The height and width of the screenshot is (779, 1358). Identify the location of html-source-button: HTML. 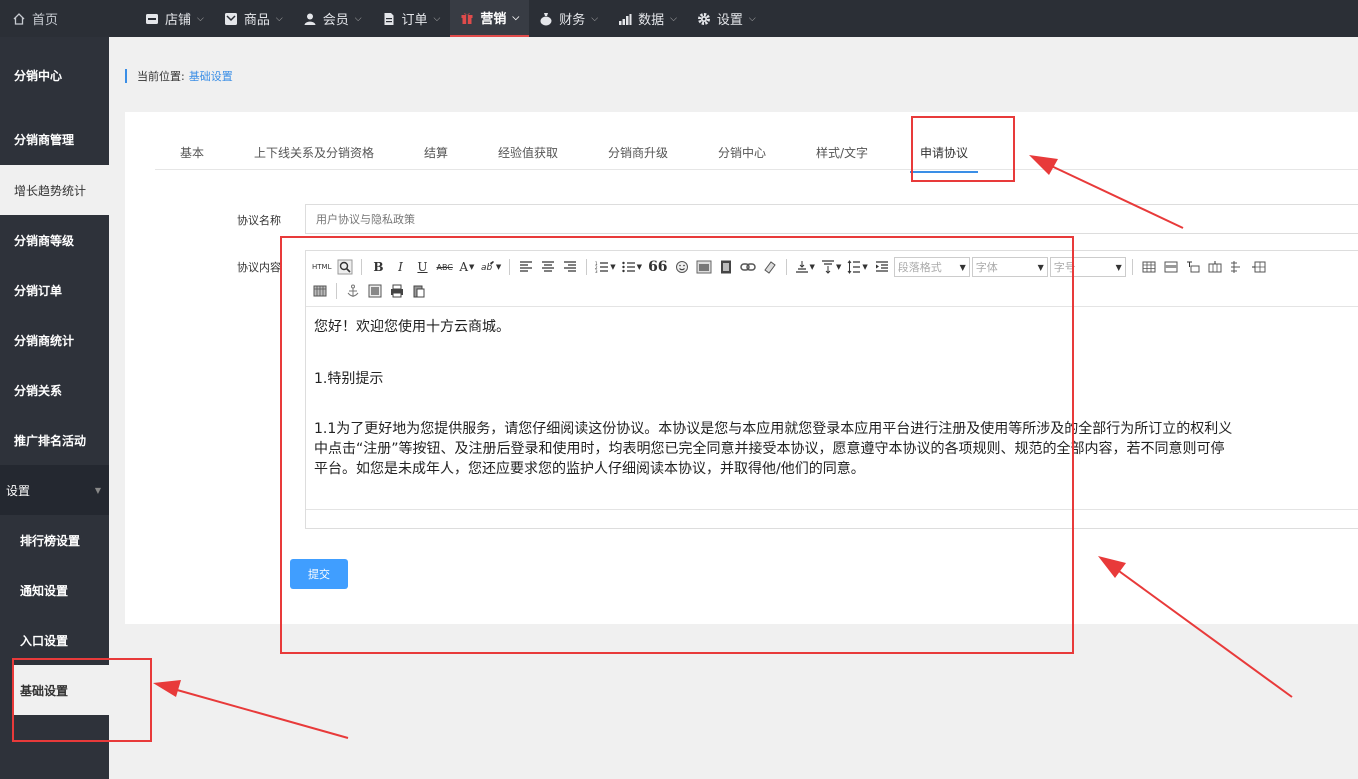
(321, 267).